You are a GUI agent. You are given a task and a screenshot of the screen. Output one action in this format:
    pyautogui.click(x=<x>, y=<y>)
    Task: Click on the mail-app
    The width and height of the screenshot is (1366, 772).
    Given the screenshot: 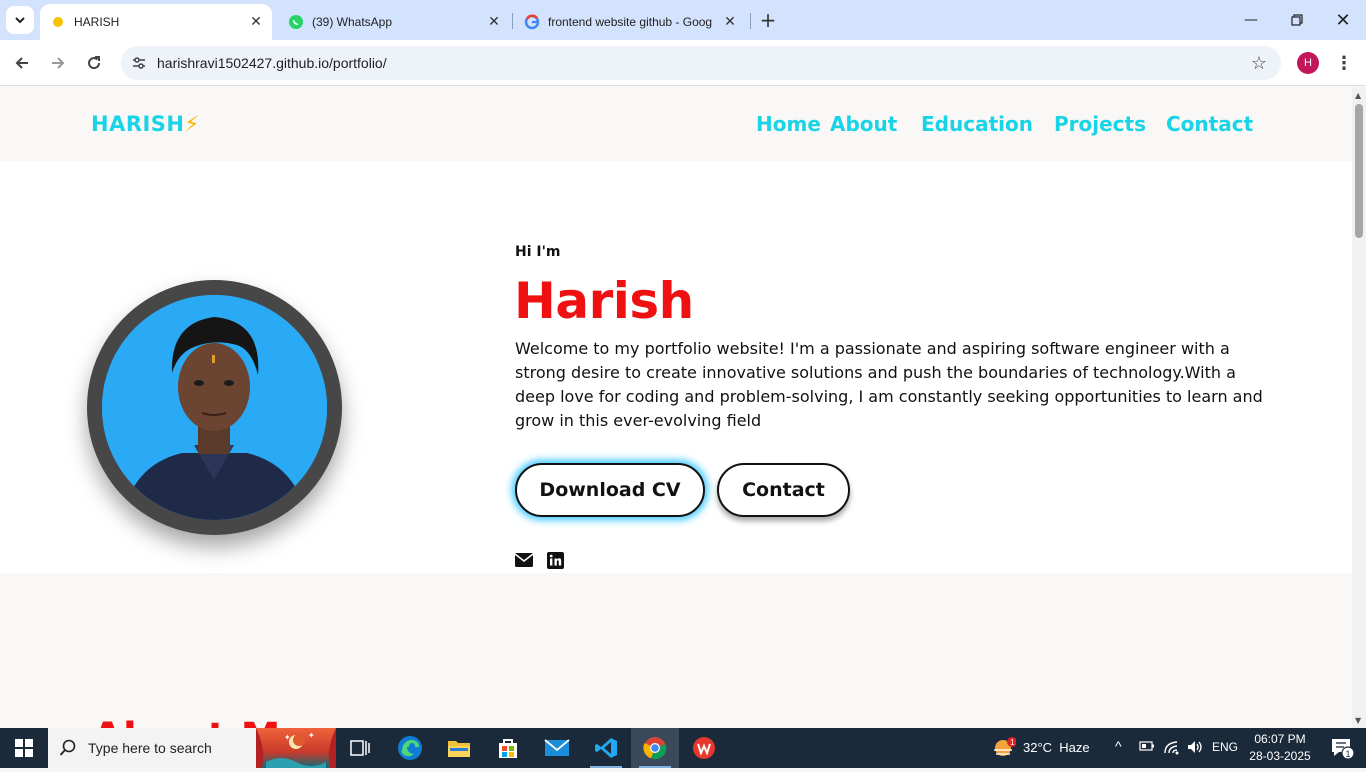 What is the action you would take?
    pyautogui.click(x=557, y=748)
    